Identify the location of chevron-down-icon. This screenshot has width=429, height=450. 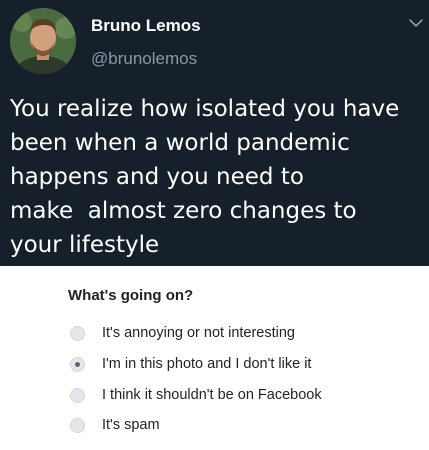
(416, 23).